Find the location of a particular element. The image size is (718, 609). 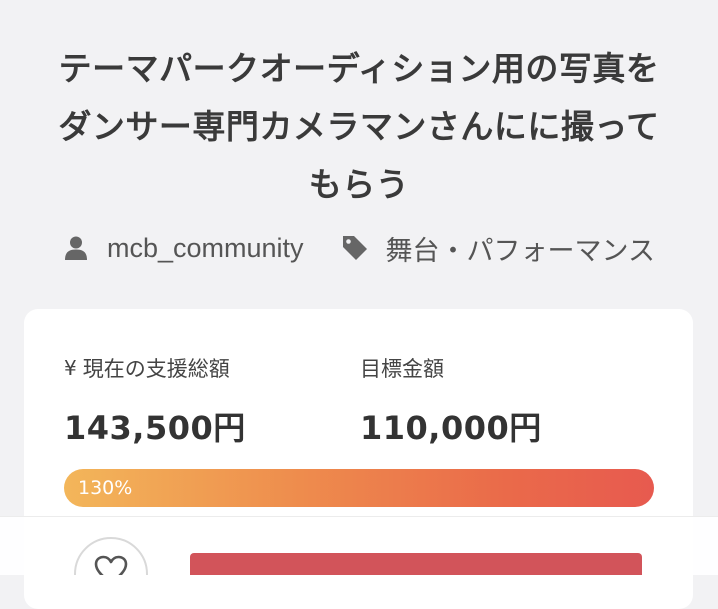

current-funding: ¥ 現在の支援総額 143,500円 is located at coordinates (155, 401).